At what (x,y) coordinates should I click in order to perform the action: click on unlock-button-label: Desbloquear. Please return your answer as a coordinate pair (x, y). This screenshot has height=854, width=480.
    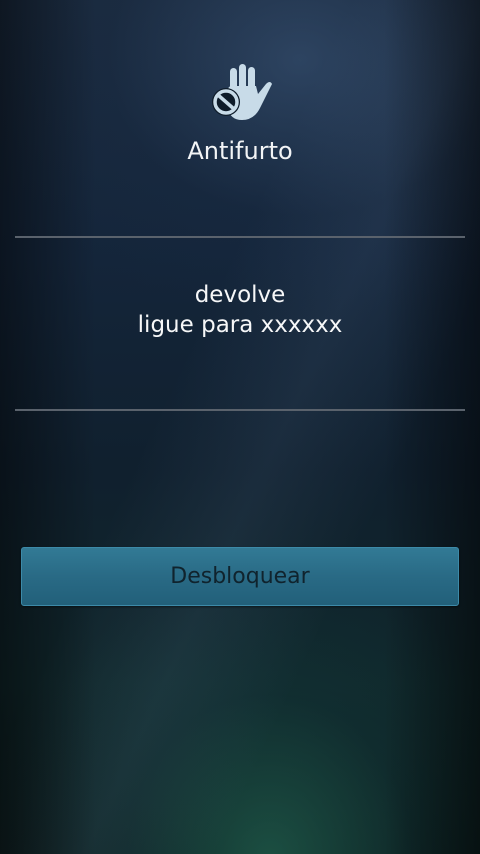
    Looking at the image, I should click on (240, 576).